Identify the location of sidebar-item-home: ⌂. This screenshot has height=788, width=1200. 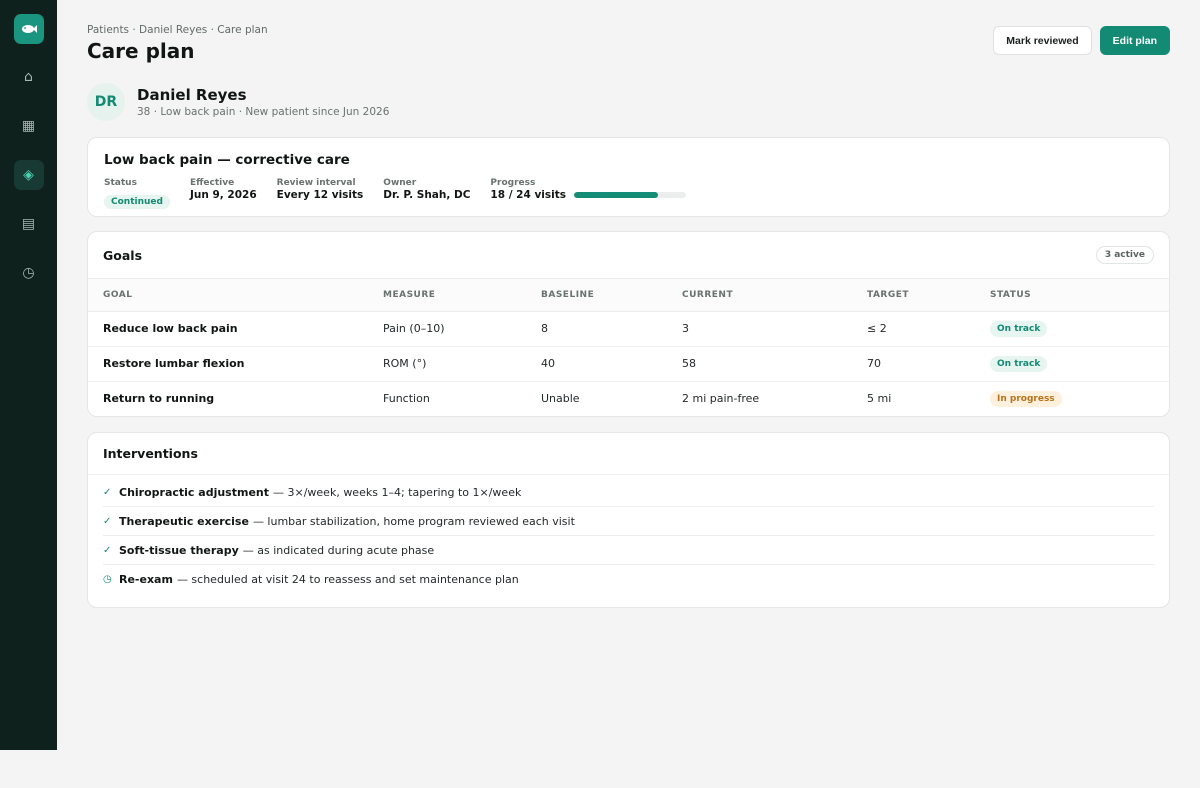
(29, 77).